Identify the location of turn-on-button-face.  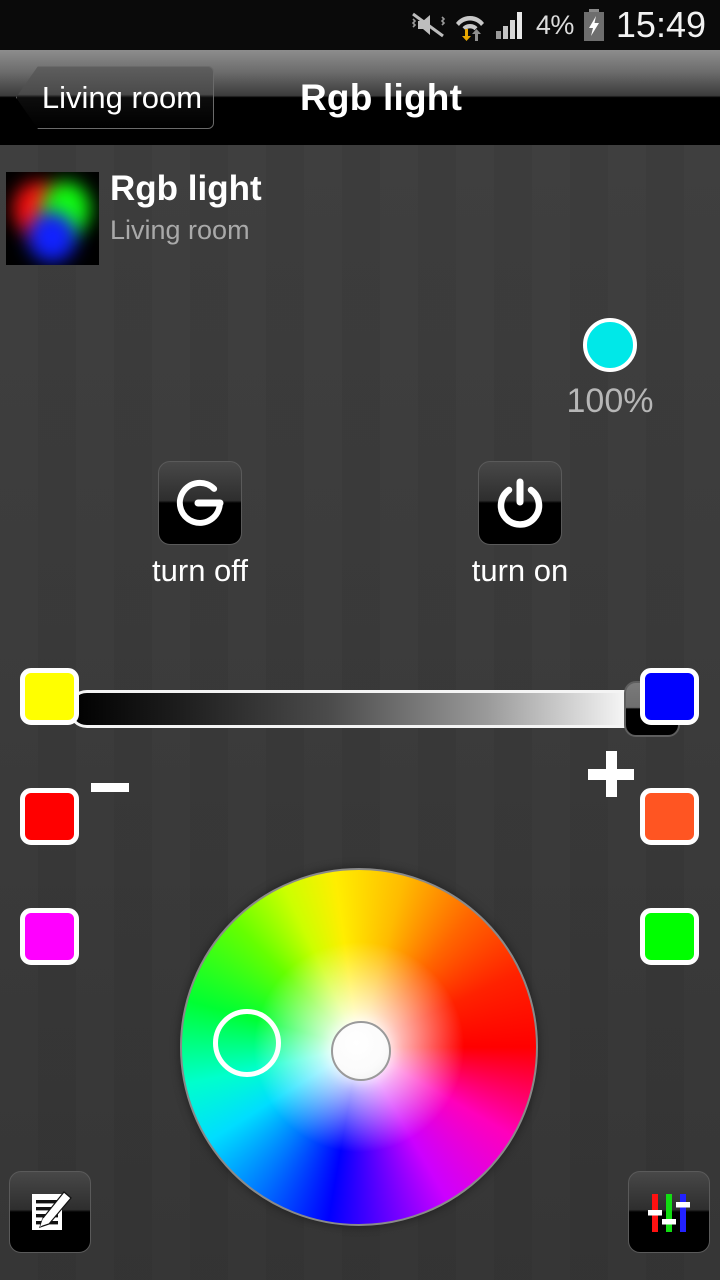
(520, 503).